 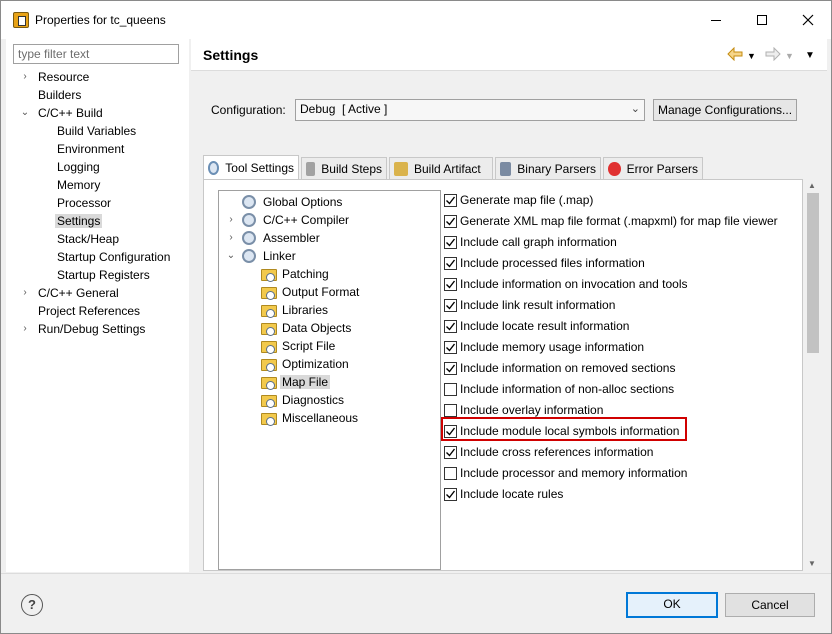 What do you see at coordinates (293, 202) in the screenshot?
I see `tool-tree-item-global-options: Global Options` at bounding box center [293, 202].